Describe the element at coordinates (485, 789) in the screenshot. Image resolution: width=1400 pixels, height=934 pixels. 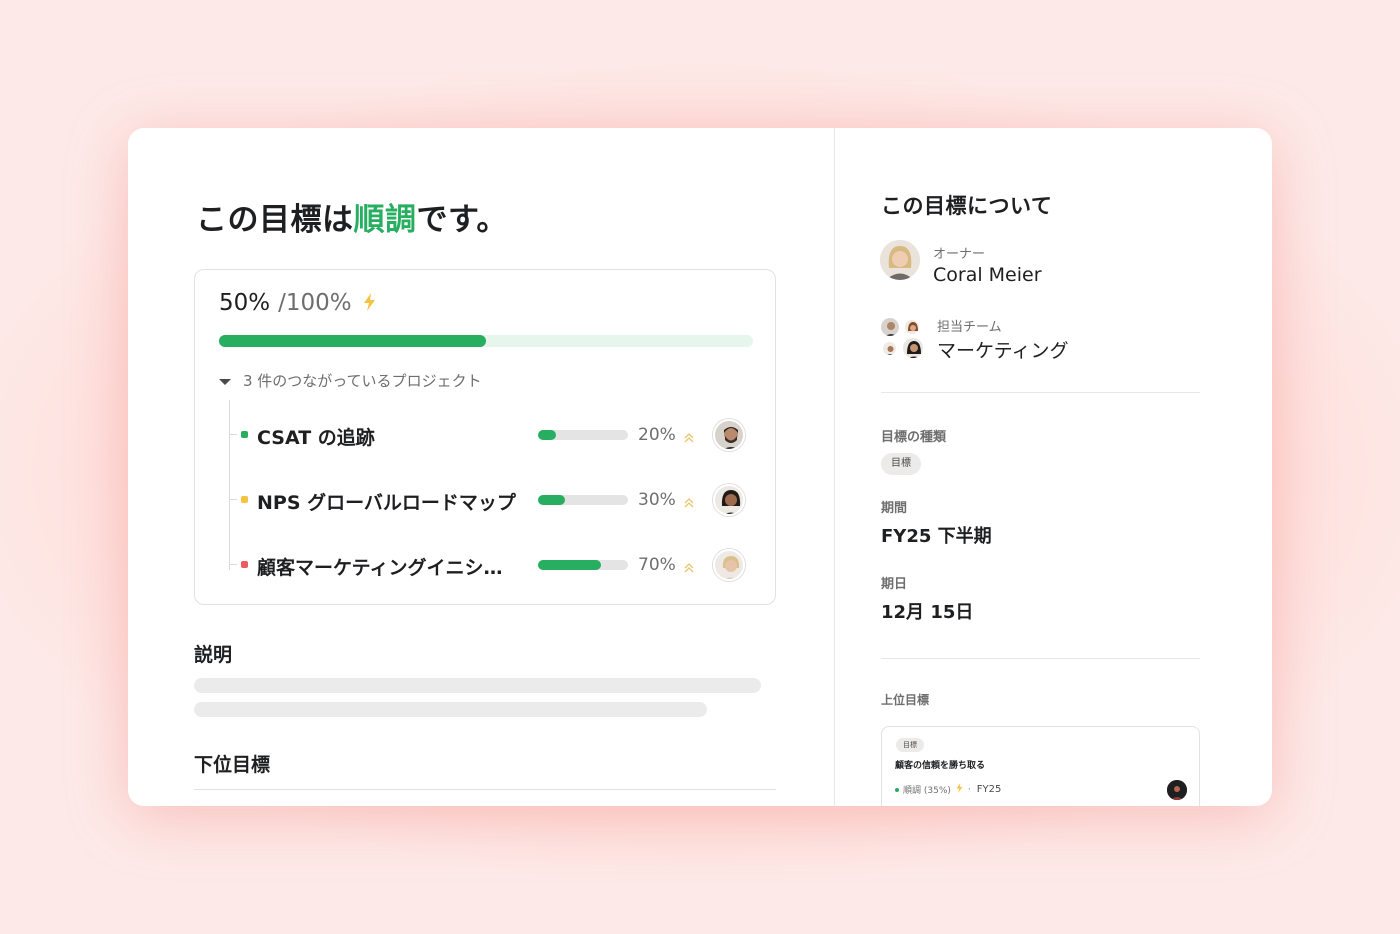
I see `subgoals-divider` at that location.